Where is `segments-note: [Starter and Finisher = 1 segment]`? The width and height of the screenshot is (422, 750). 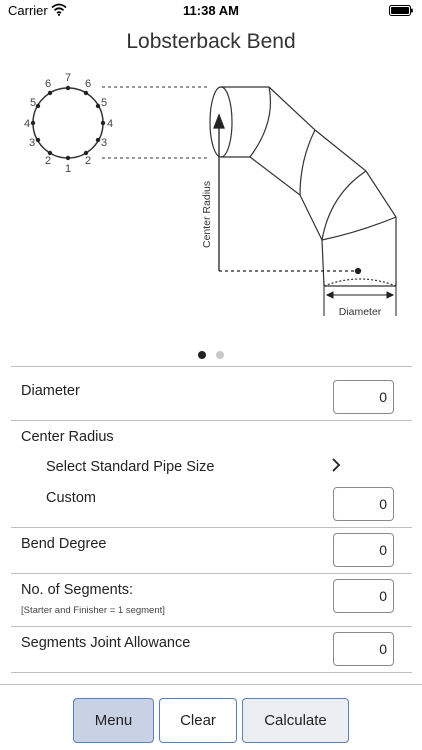
segments-note: [Starter and Finisher = 1 segment] is located at coordinates (93, 610).